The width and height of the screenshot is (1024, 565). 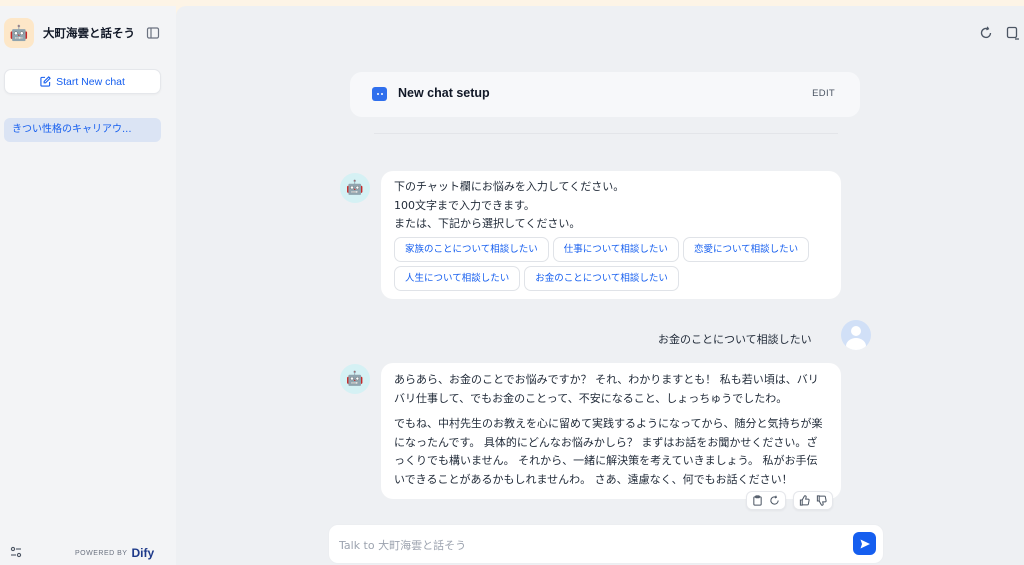 I want to click on suggested-question-button: 人生について相談したい, so click(x=457, y=278).